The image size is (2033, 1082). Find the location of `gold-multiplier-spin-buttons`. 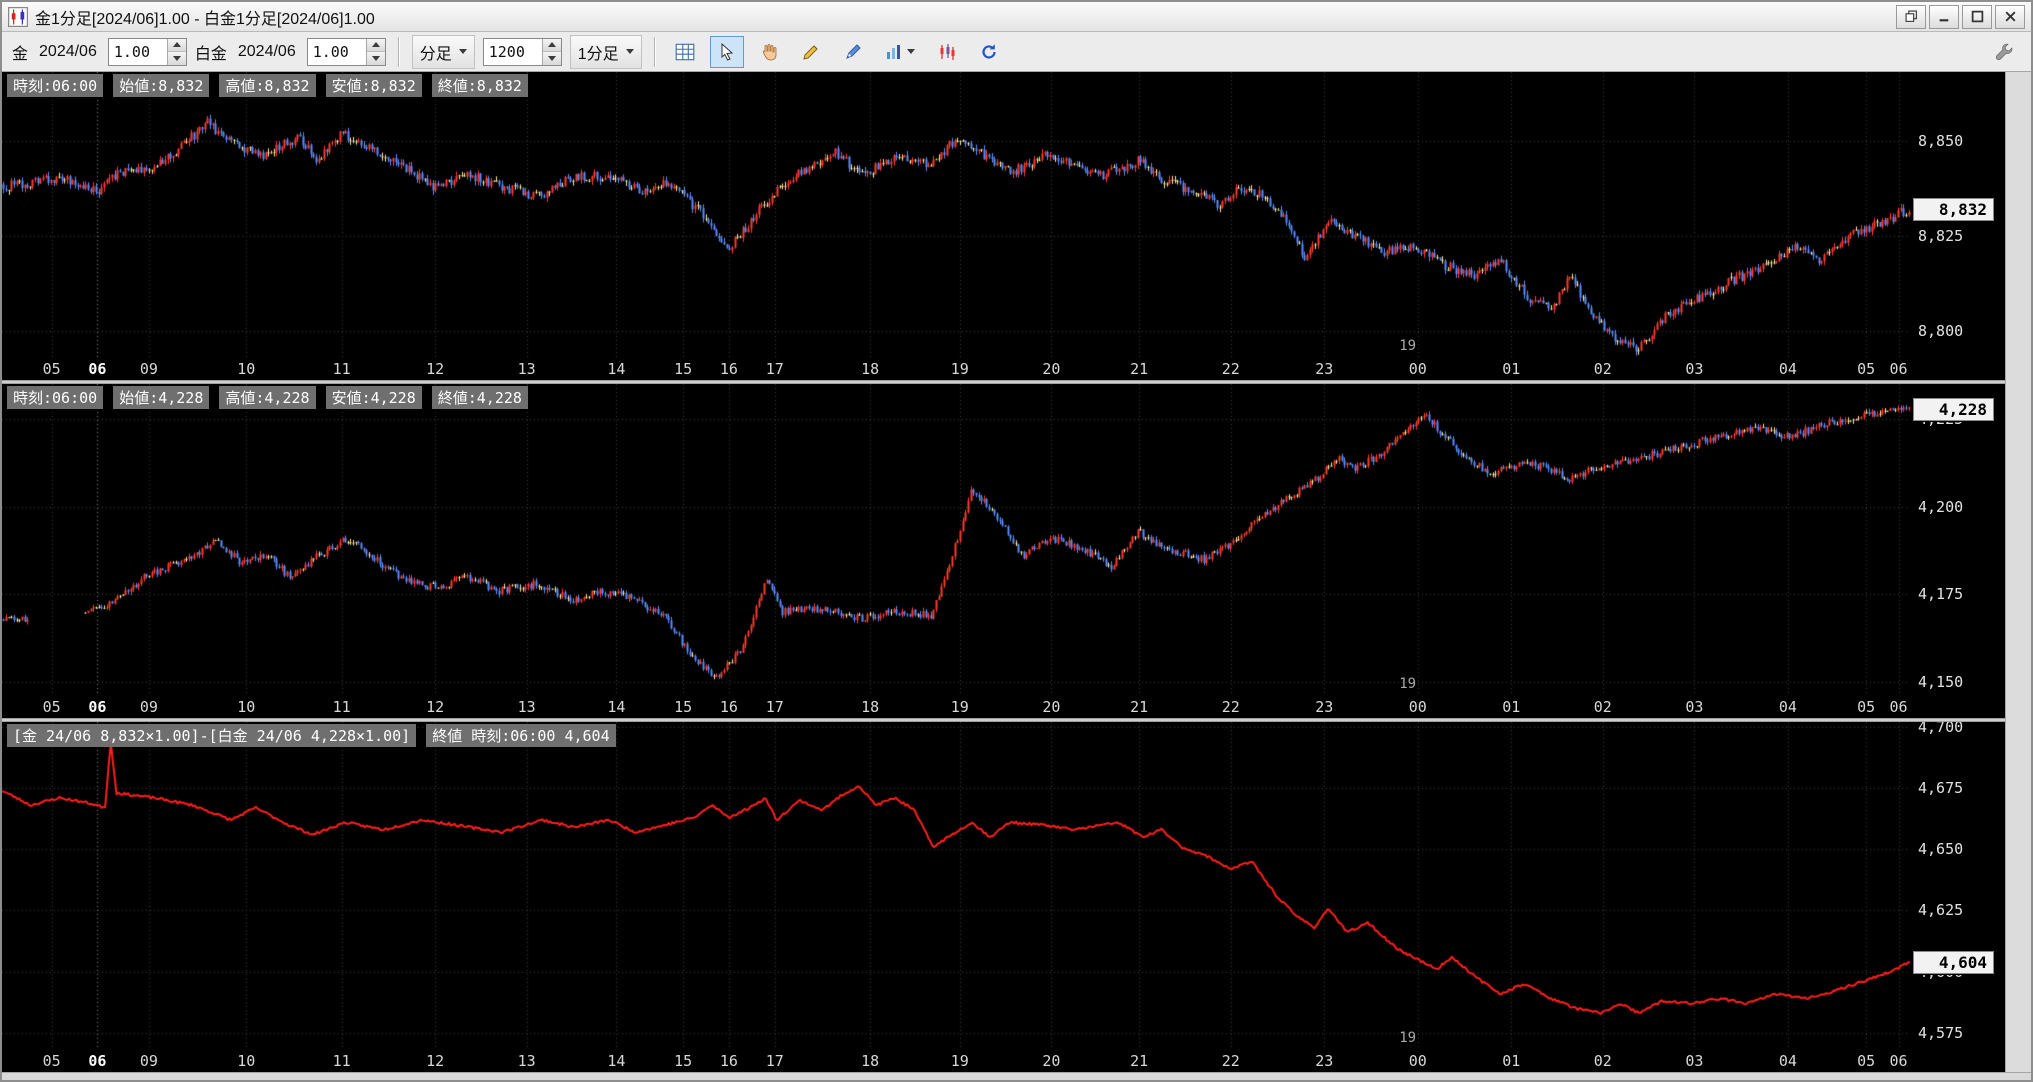

gold-multiplier-spin-buttons is located at coordinates (176, 51).